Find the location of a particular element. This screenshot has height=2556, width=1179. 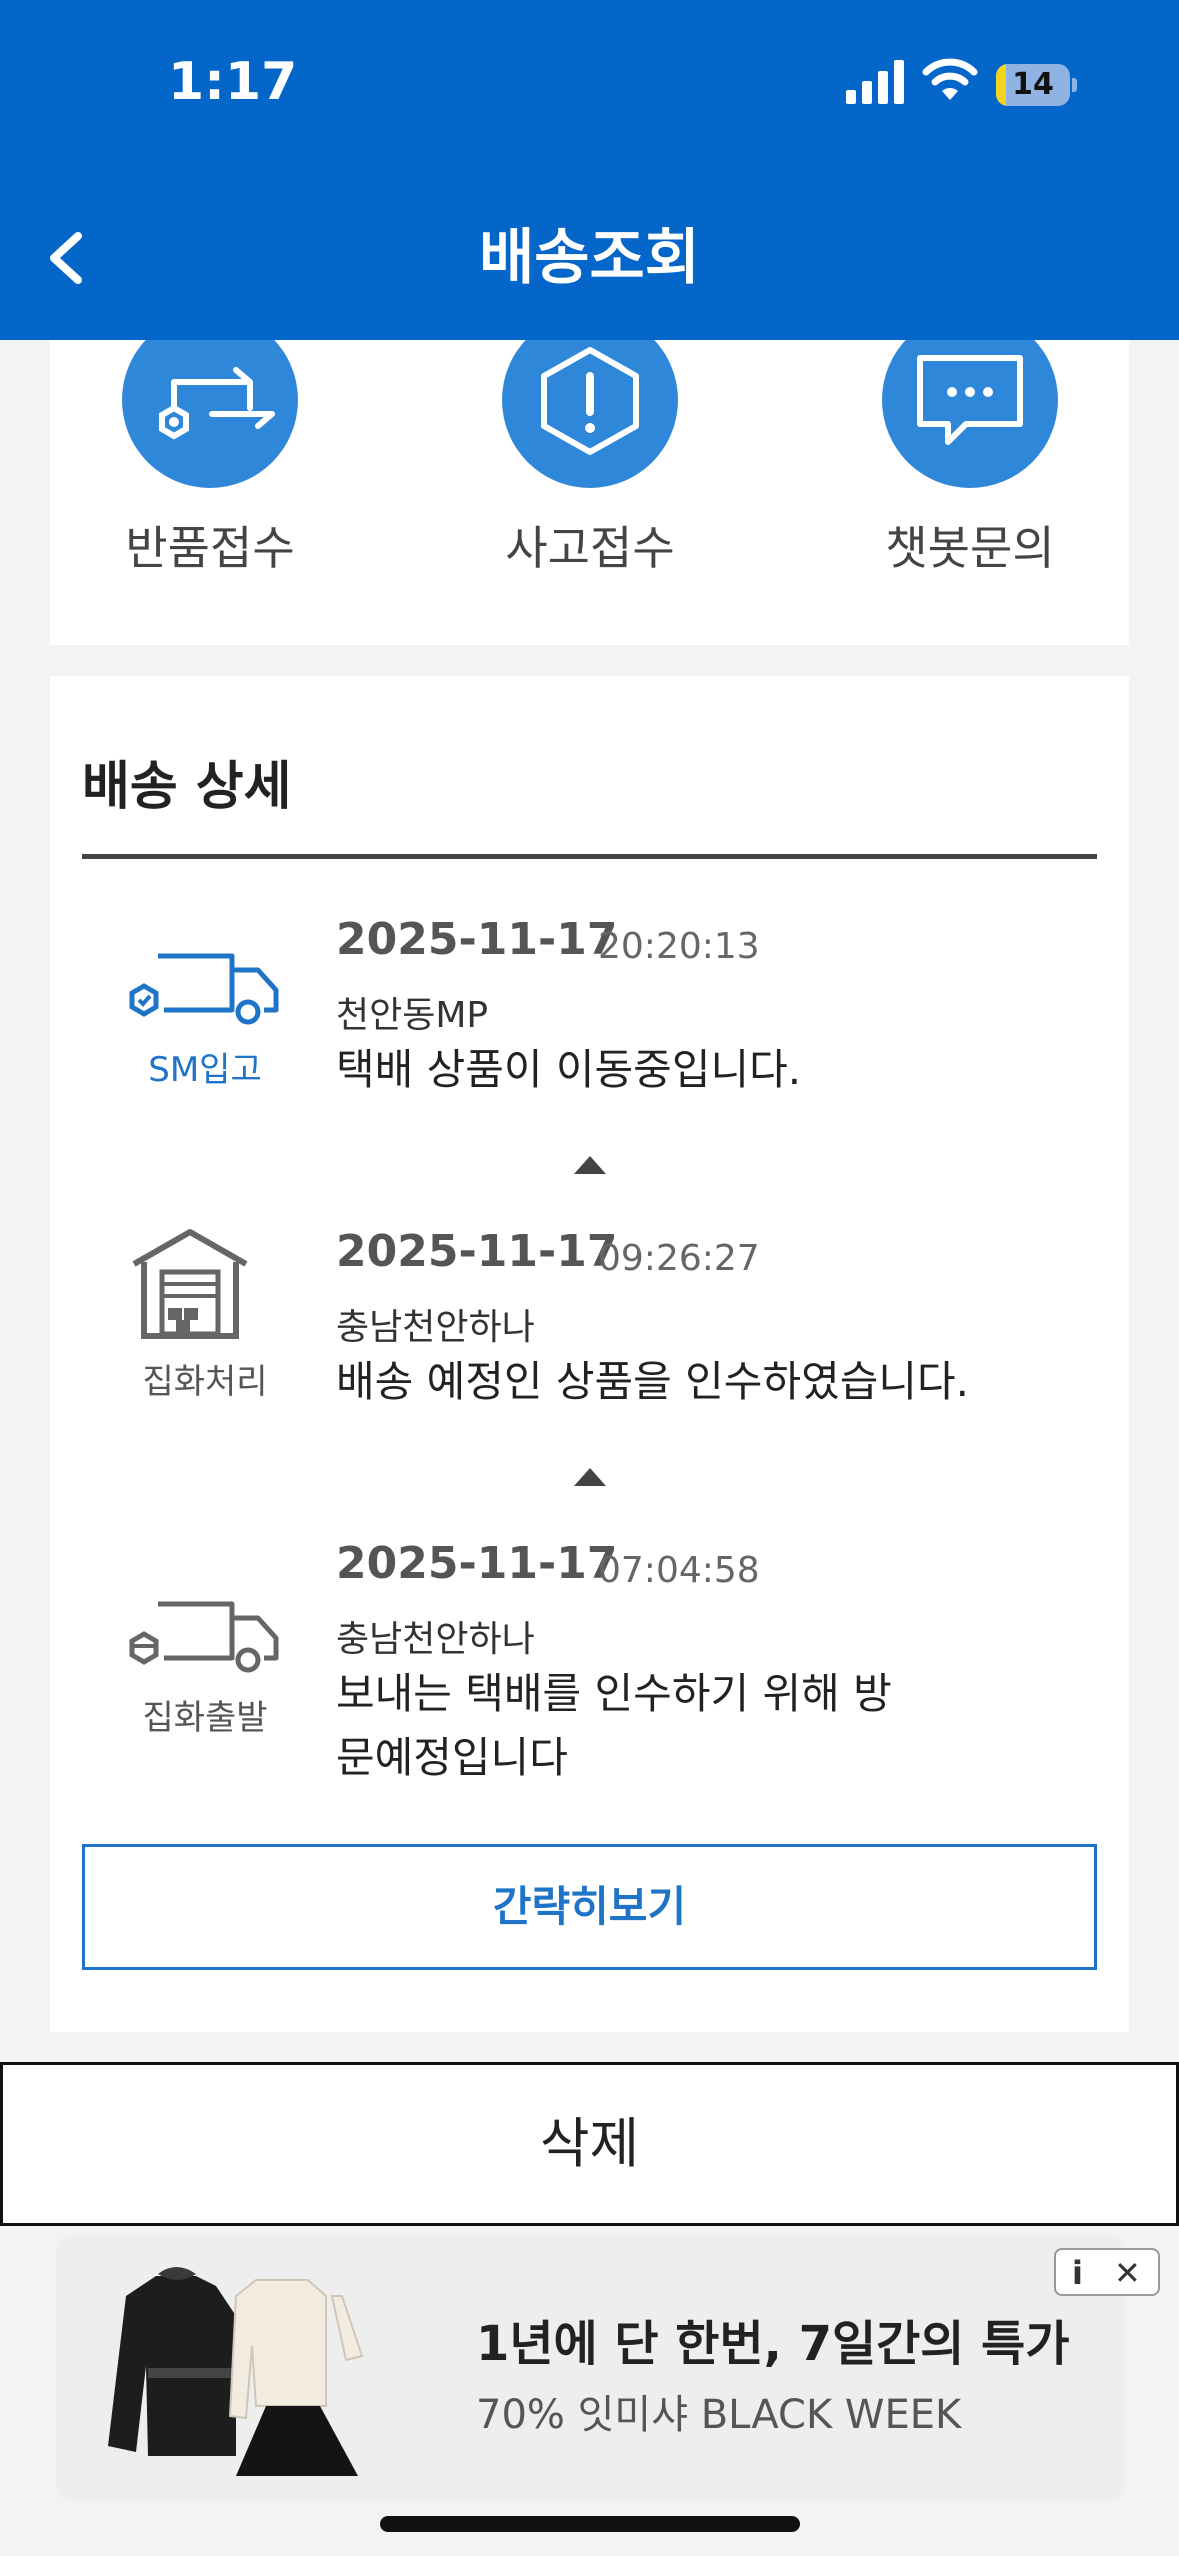

detail-heading: 배송 상세 is located at coordinates (187, 787).